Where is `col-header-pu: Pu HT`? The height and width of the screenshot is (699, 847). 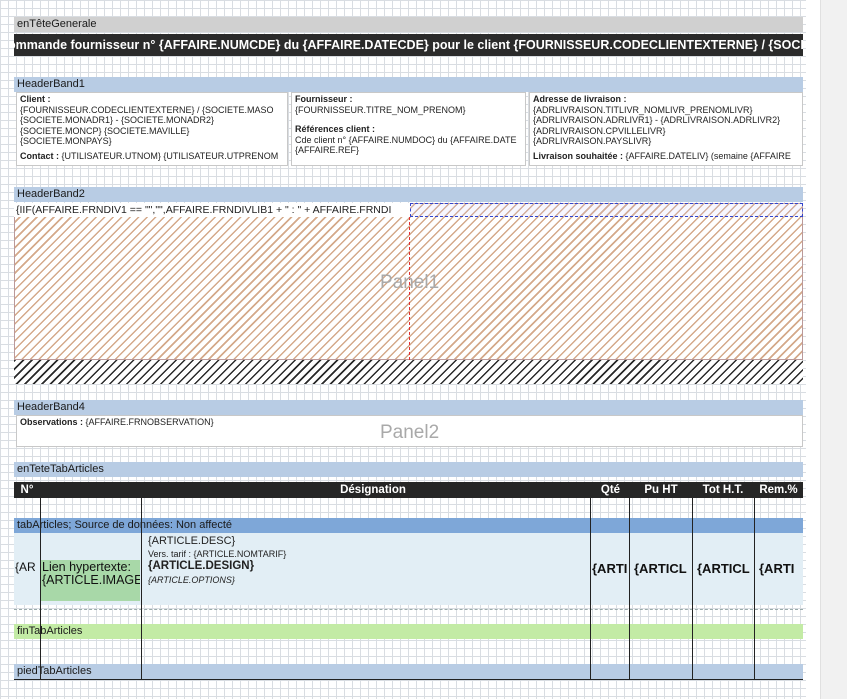 col-header-pu: Pu HT is located at coordinates (661, 490).